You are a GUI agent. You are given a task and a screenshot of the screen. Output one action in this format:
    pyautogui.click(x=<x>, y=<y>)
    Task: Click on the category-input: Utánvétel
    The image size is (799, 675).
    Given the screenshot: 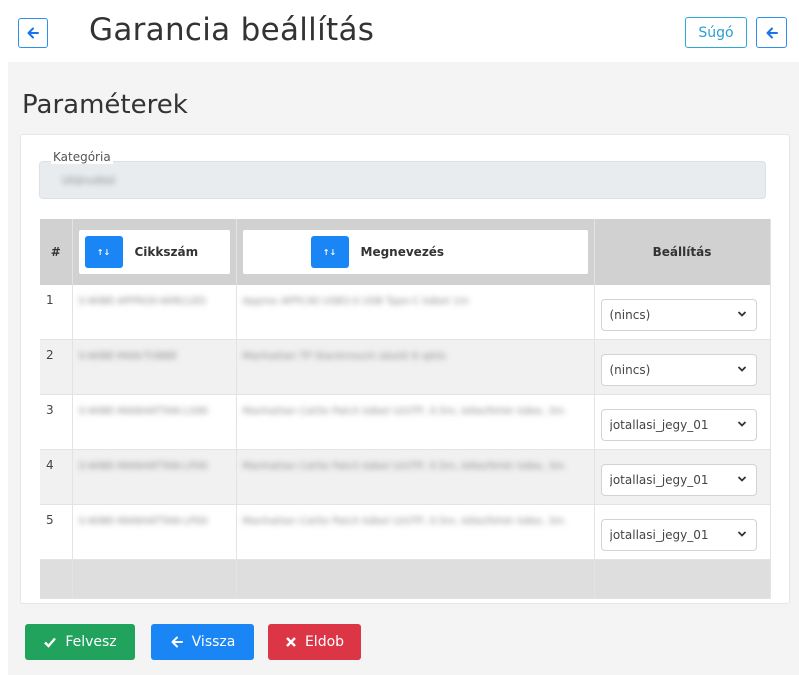 What is the action you would take?
    pyautogui.click(x=402, y=180)
    